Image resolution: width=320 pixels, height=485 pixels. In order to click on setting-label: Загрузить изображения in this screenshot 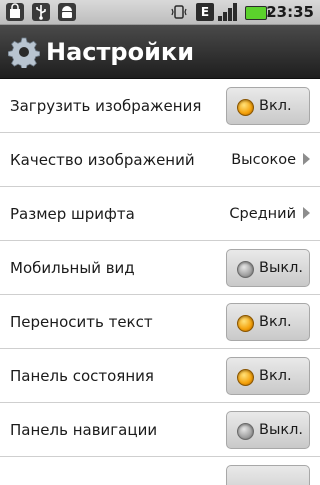, I will do `click(106, 106)`.